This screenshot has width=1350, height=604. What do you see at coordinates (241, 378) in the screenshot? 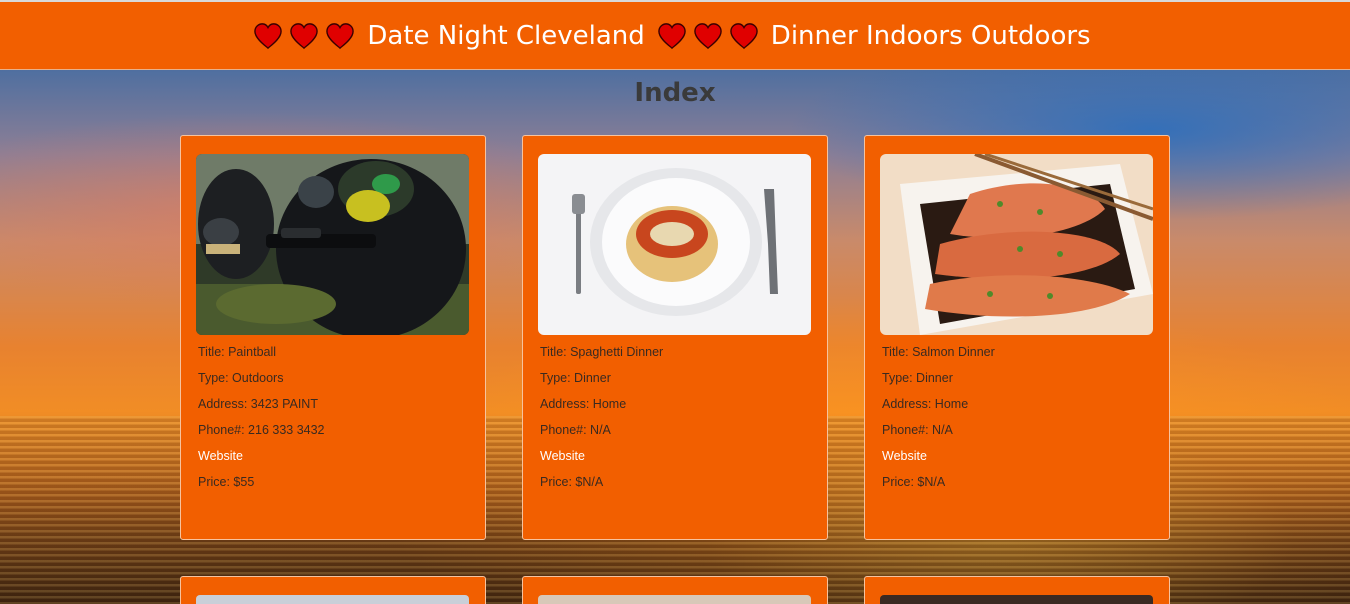
I see `card-type: Type: Outdoors` at bounding box center [241, 378].